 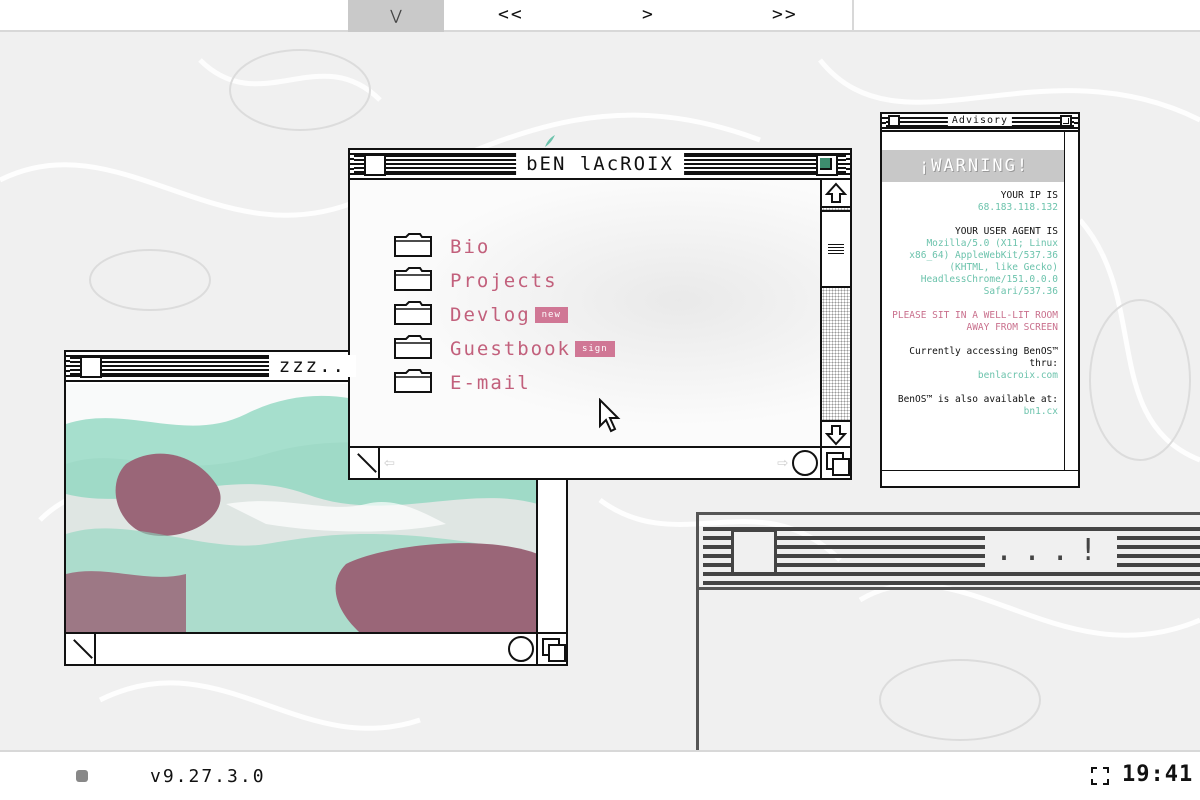 I want to click on vertical-scrollbar, so click(x=835, y=314).